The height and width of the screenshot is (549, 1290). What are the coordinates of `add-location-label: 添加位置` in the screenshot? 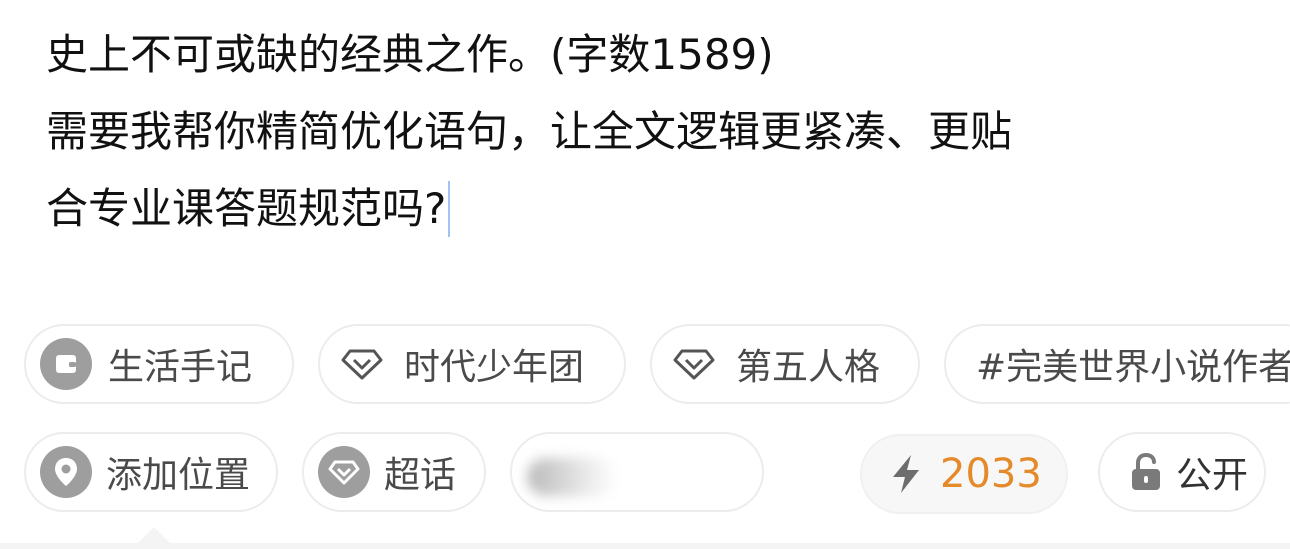 It's located at (178, 475).